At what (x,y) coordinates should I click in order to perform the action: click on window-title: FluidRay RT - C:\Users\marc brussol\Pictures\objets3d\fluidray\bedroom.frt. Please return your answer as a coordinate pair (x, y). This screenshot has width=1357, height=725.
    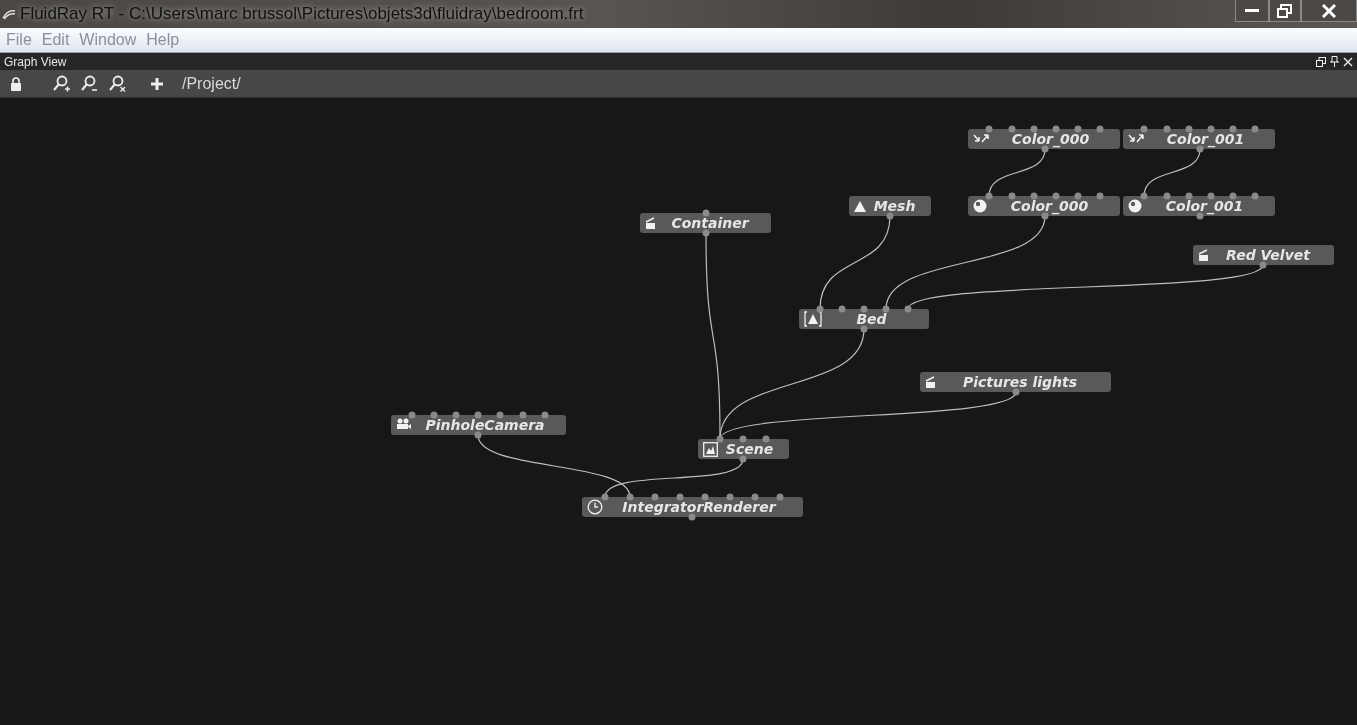
    Looking at the image, I should click on (302, 14).